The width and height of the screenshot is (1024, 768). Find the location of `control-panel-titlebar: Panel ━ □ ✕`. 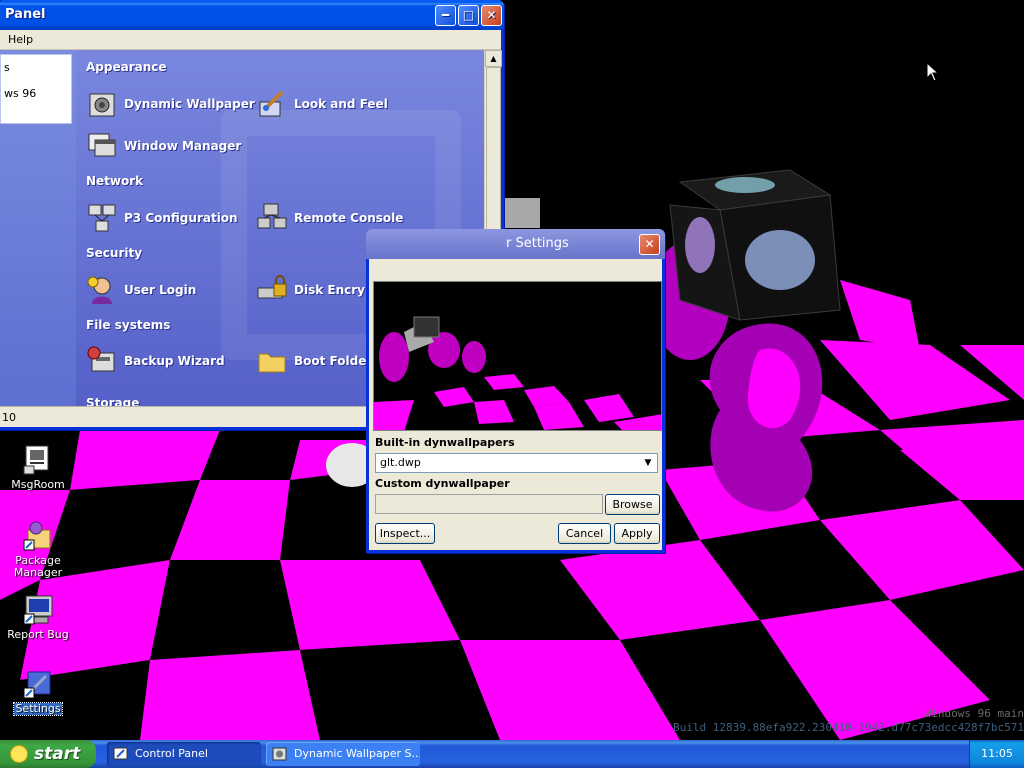

control-panel-titlebar: Panel ━ □ ✕ is located at coordinates (252, 15).